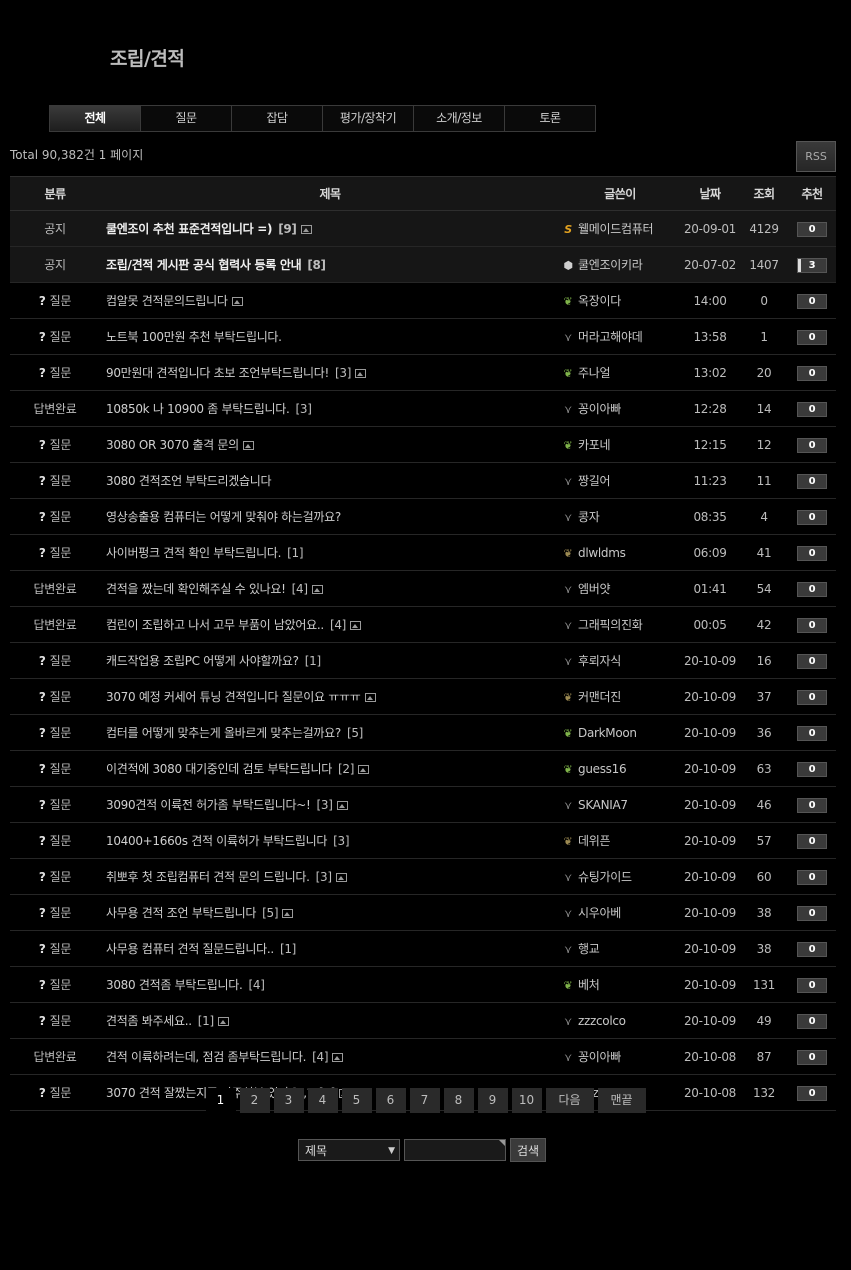 The height and width of the screenshot is (1270, 851). Describe the element at coordinates (594, 589) in the screenshot. I see `author-name: 엠버얏` at that location.